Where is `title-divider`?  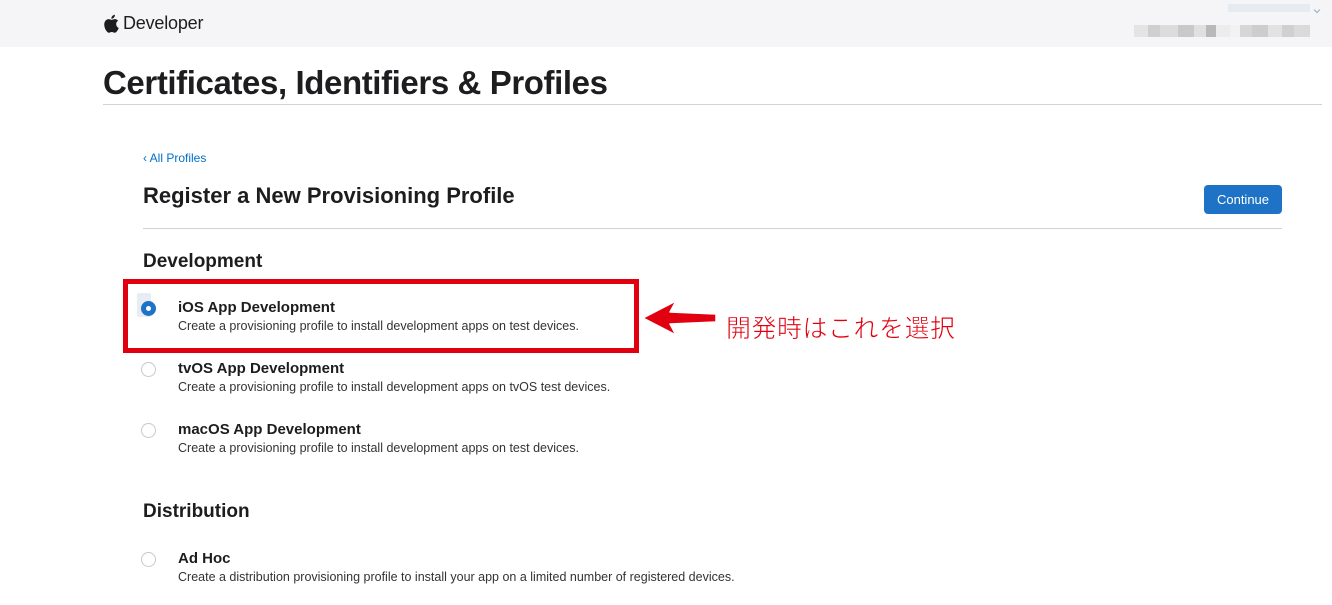
title-divider is located at coordinates (712, 104).